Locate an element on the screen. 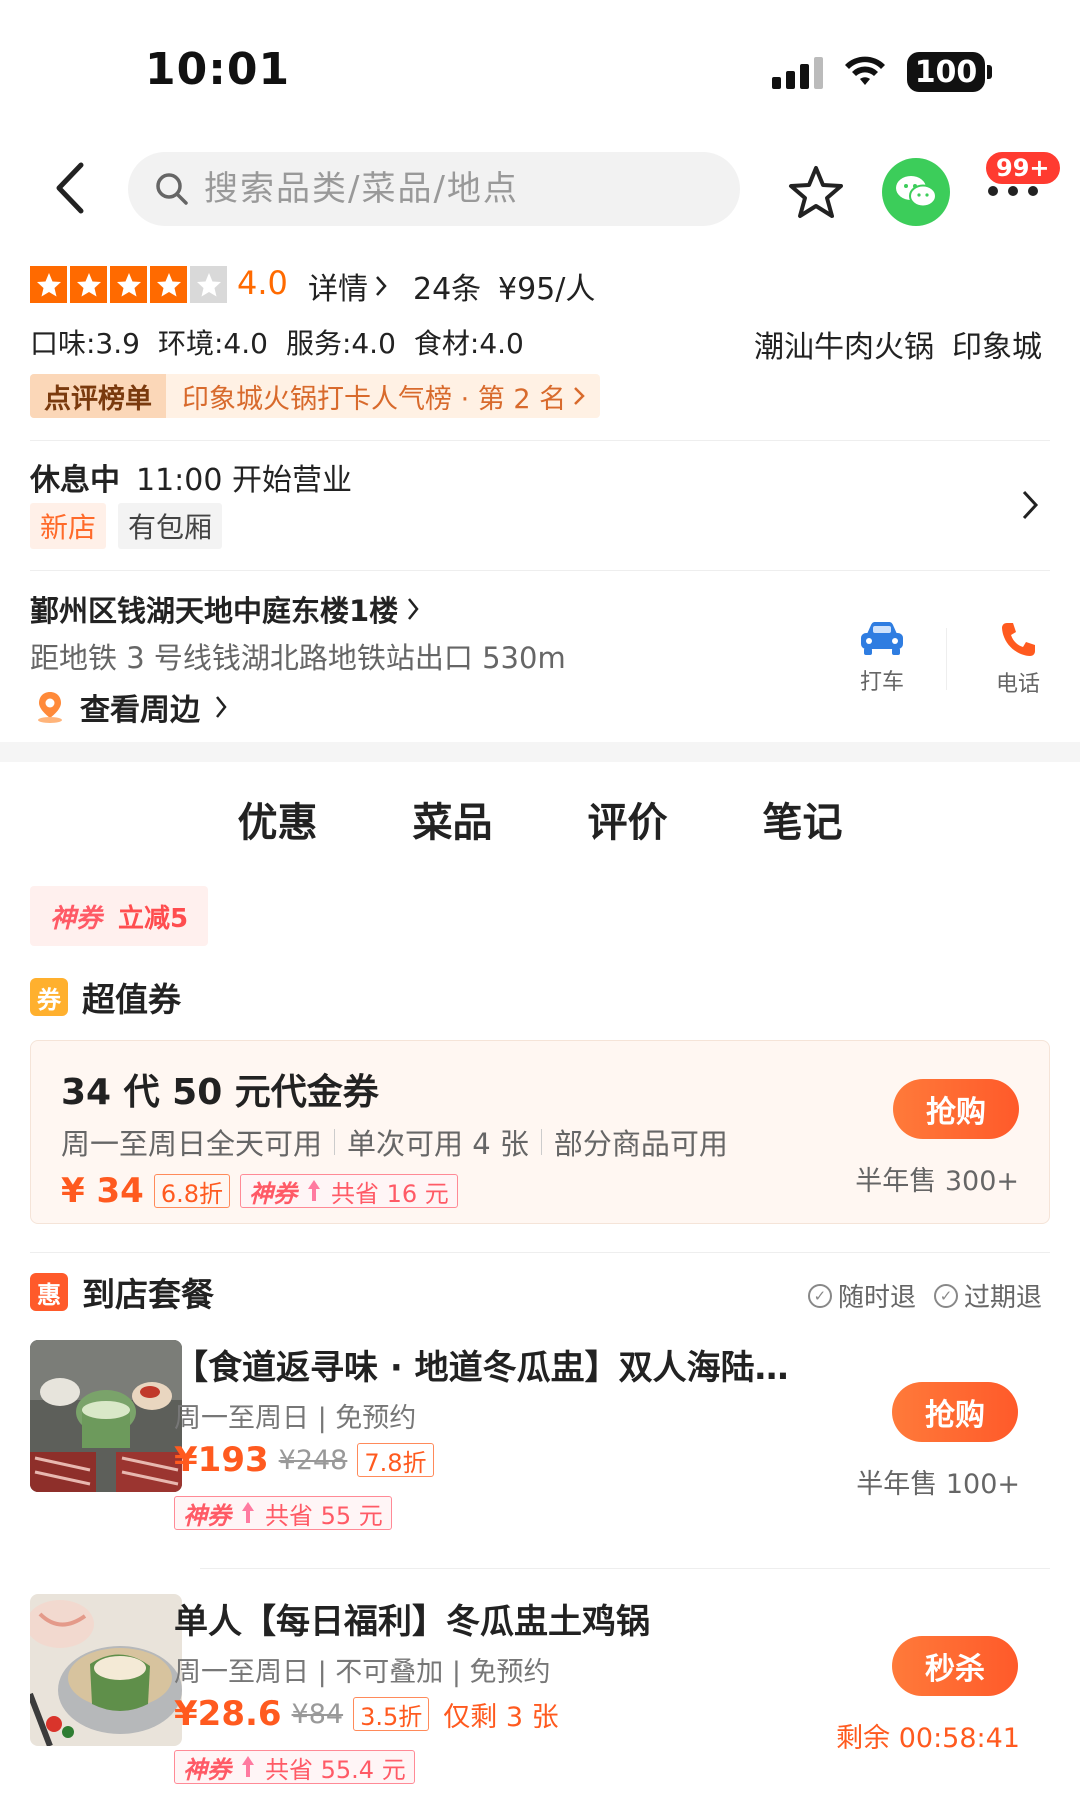  coupon-chip-text: 立减5 is located at coordinates (153, 918).